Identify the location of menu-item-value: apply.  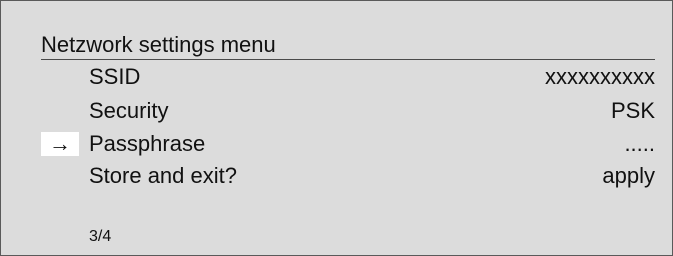
(628, 175).